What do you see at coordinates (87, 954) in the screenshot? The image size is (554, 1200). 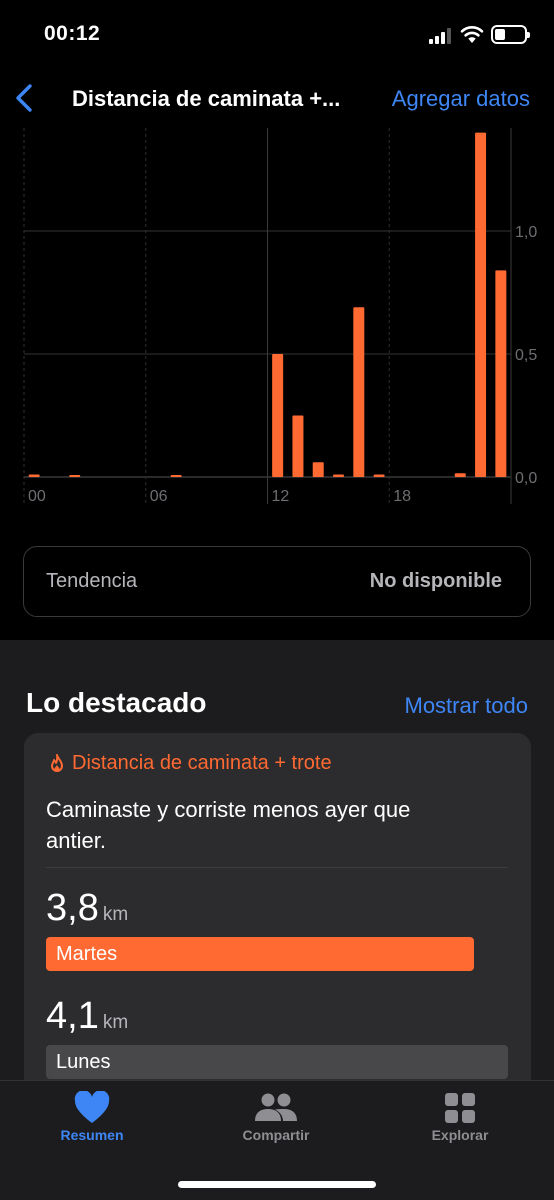 I see `metric-day-label: Martes` at bounding box center [87, 954].